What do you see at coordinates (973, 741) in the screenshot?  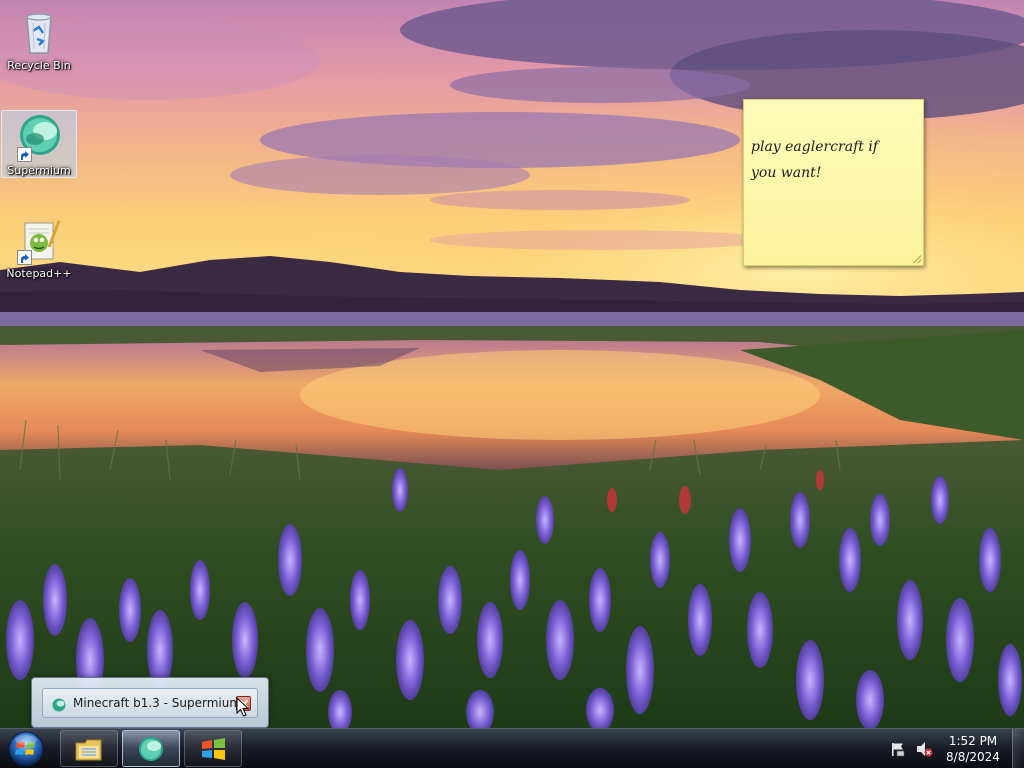 I see `clock-time: 1:52 PM` at bounding box center [973, 741].